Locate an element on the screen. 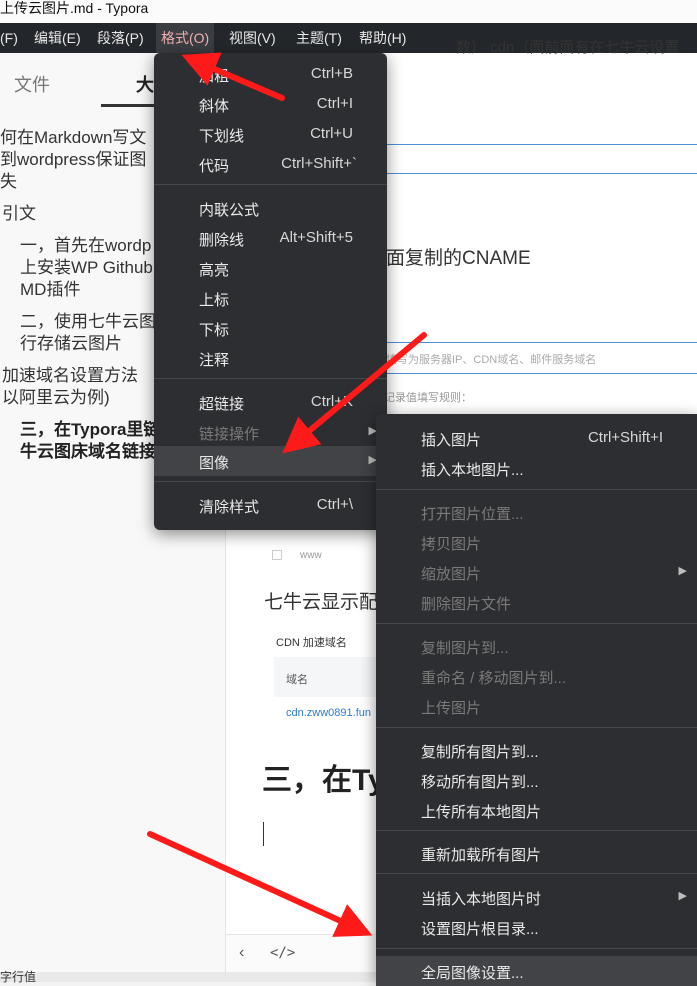 Image resolution: width=697 pixels, height=986 pixels. status-text: 字行值 is located at coordinates (18, 977).